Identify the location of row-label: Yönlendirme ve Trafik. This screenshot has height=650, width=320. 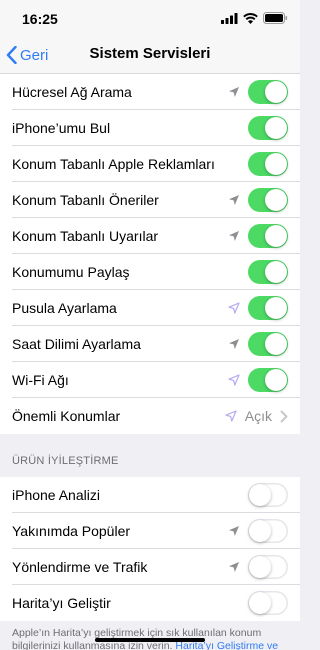
(80, 567).